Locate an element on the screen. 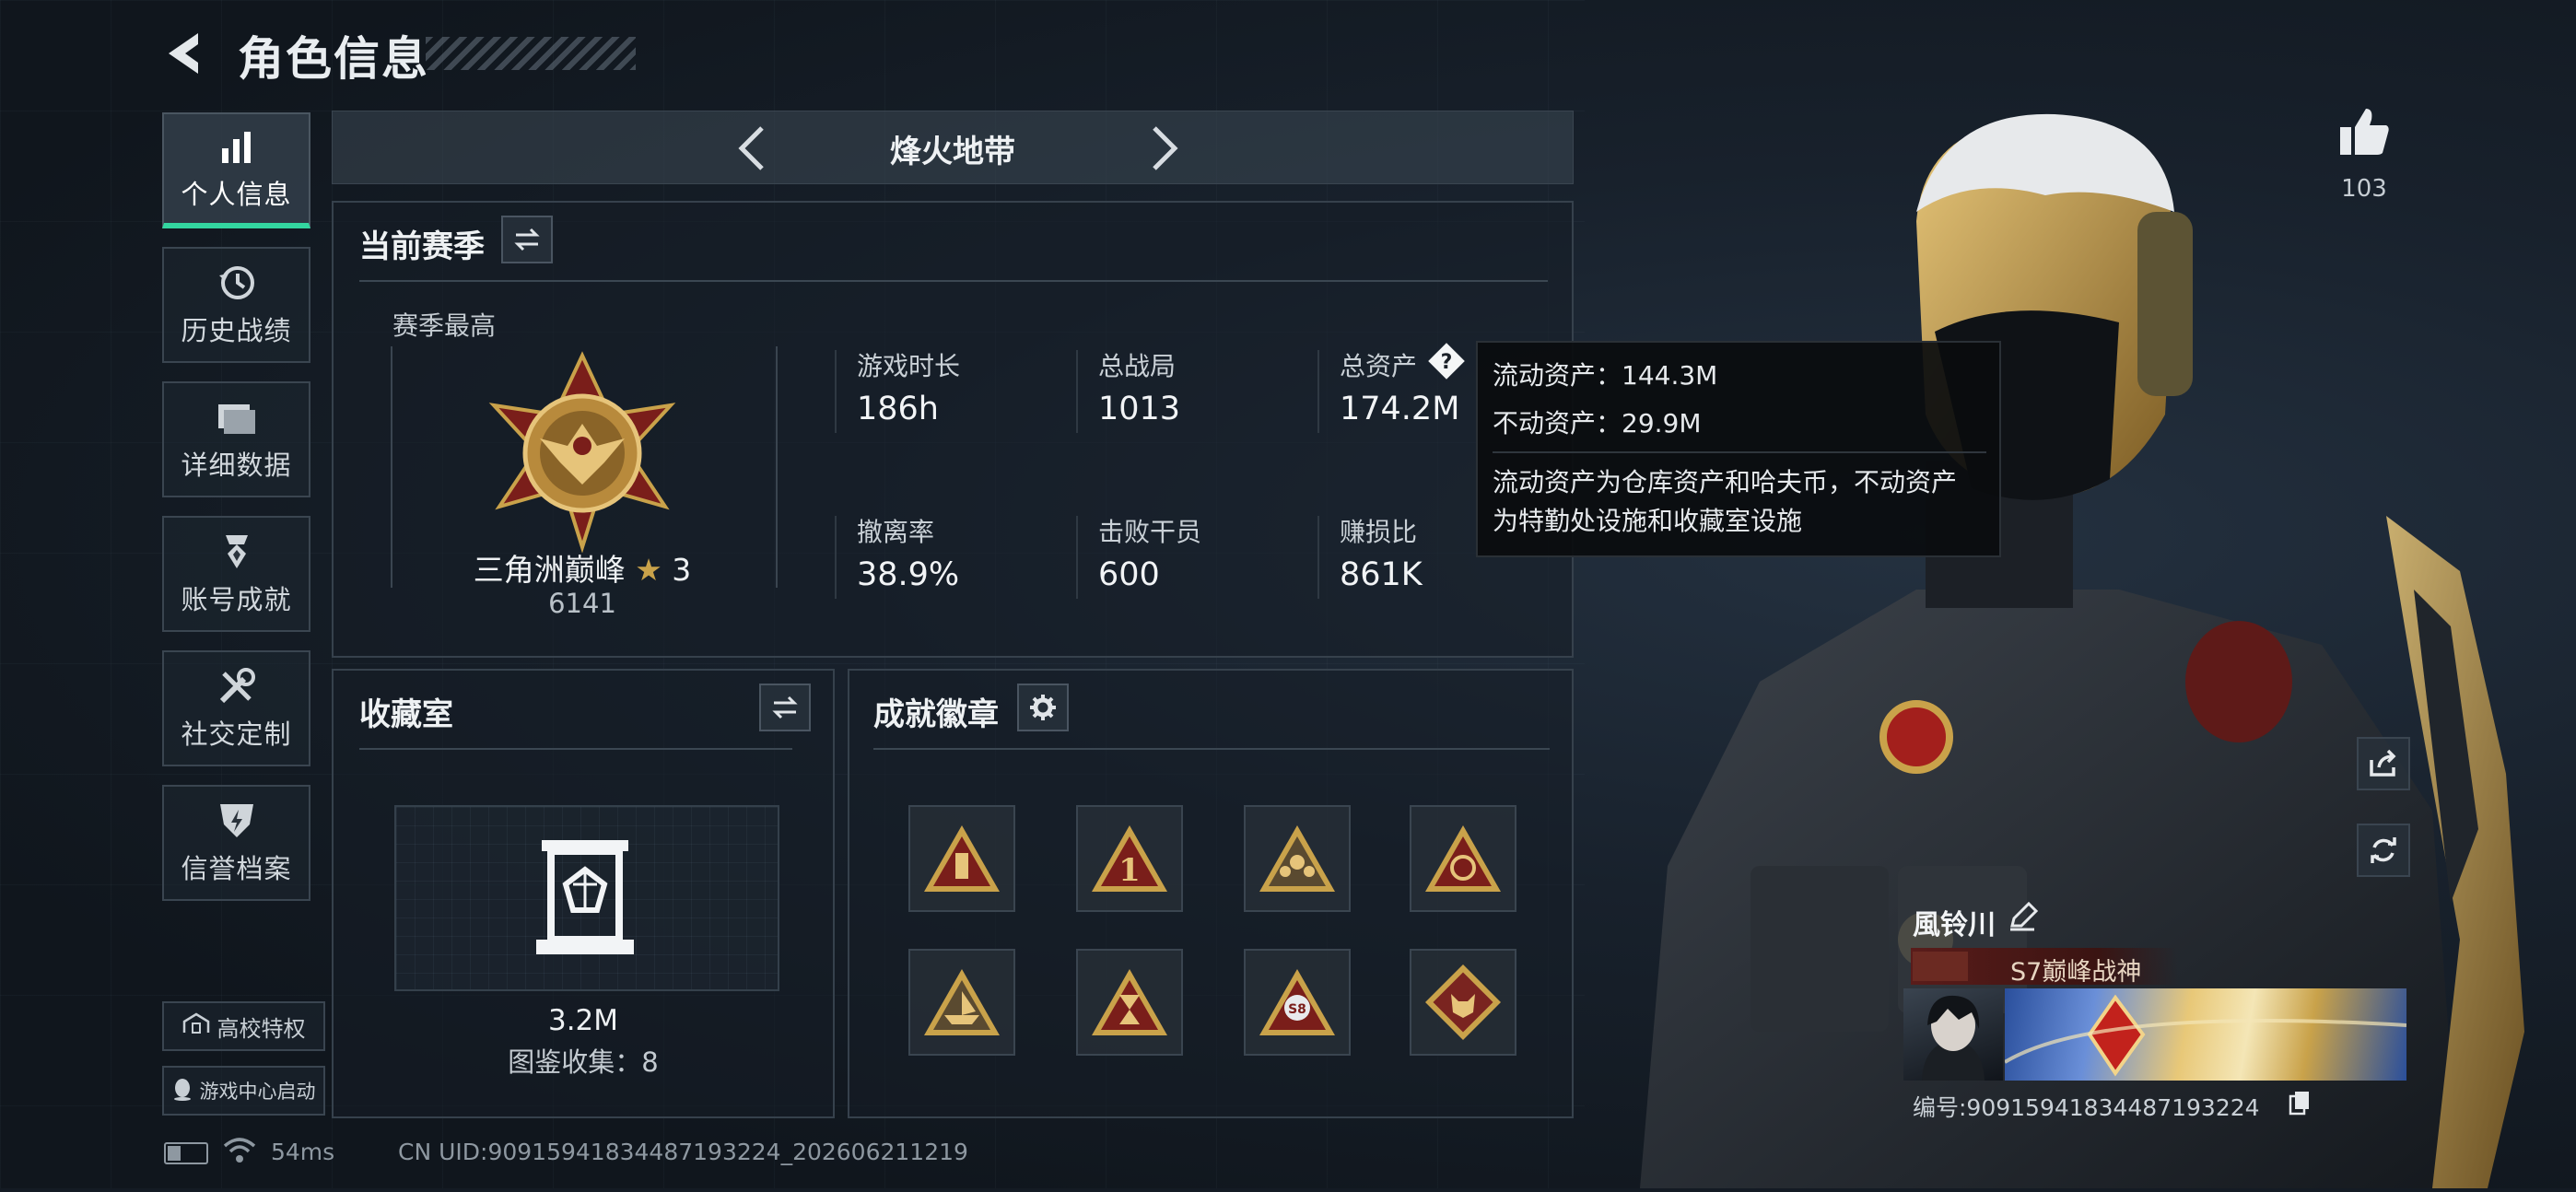 Image resolution: width=2576 pixels, height=1192 pixels. rank-name: 三角洲巅峰 is located at coordinates (549, 570).